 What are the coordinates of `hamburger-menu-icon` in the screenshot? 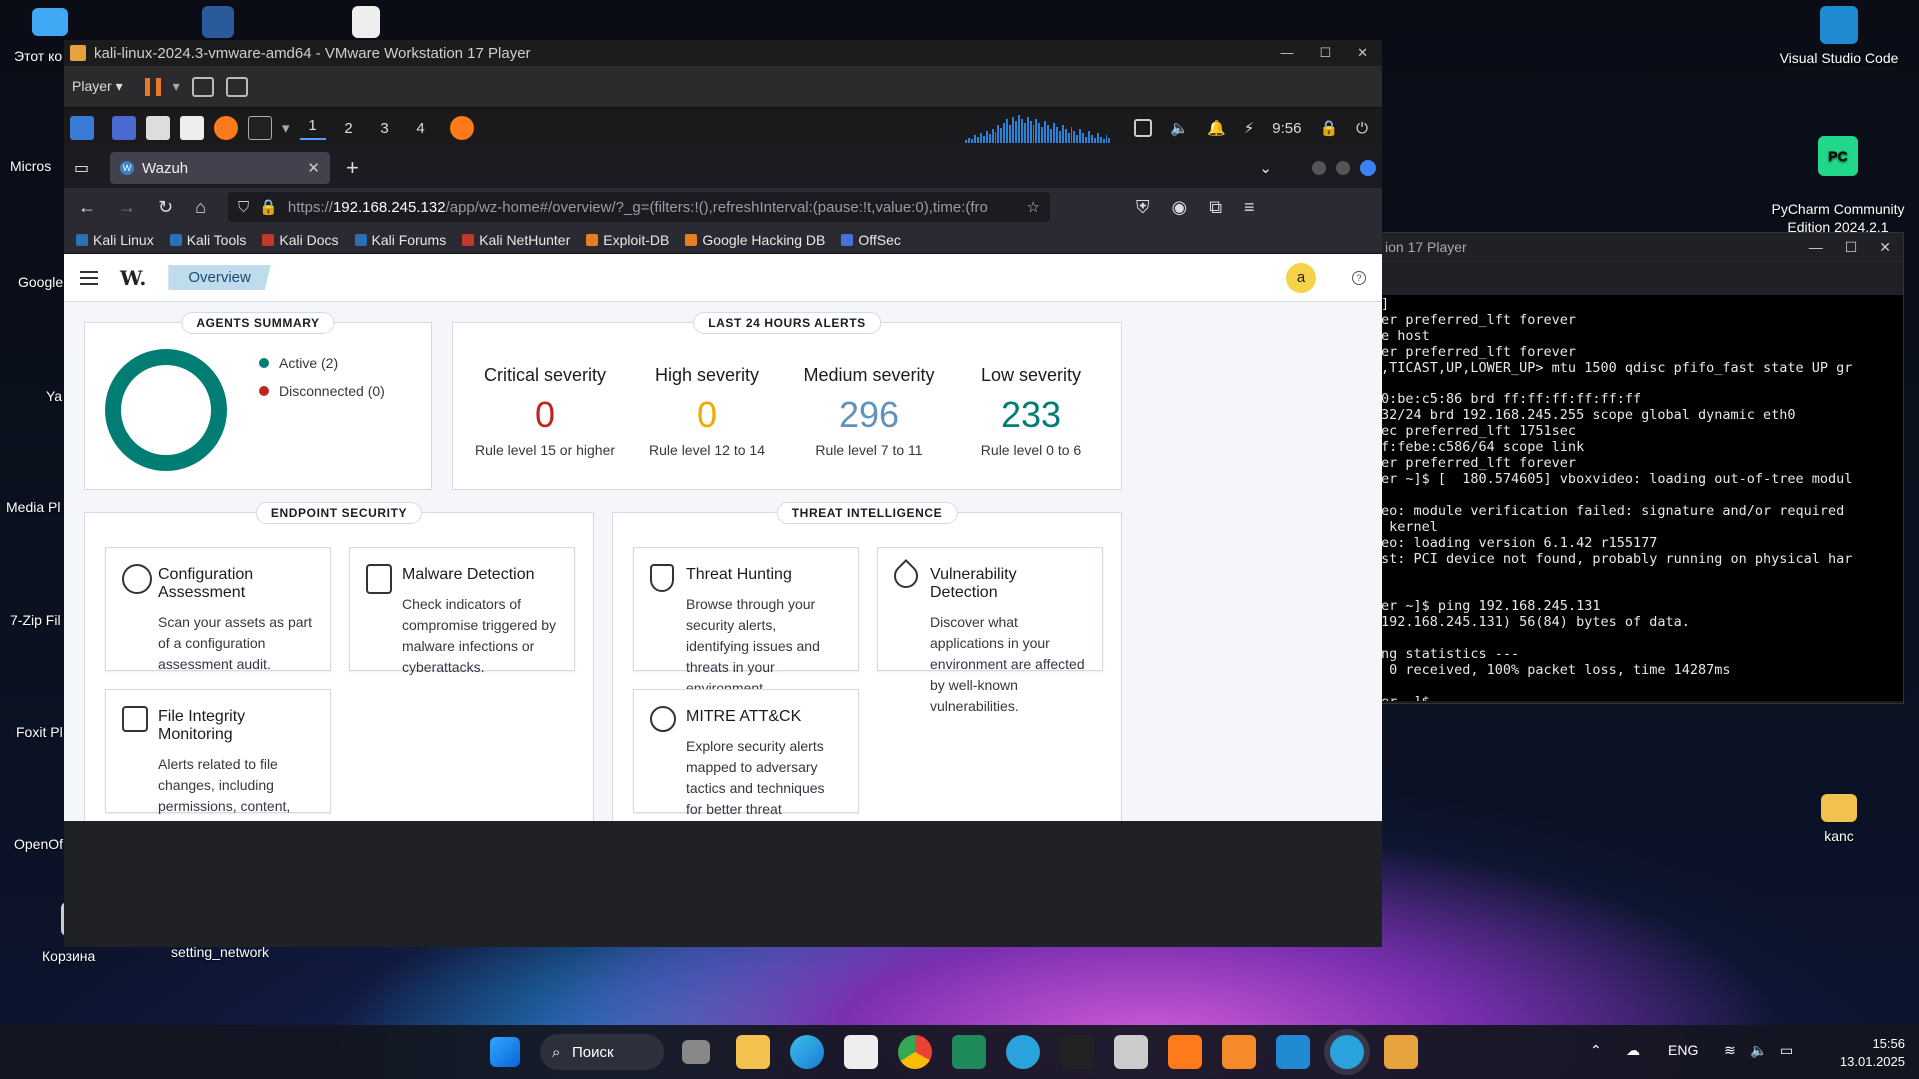 It's located at (89, 277).